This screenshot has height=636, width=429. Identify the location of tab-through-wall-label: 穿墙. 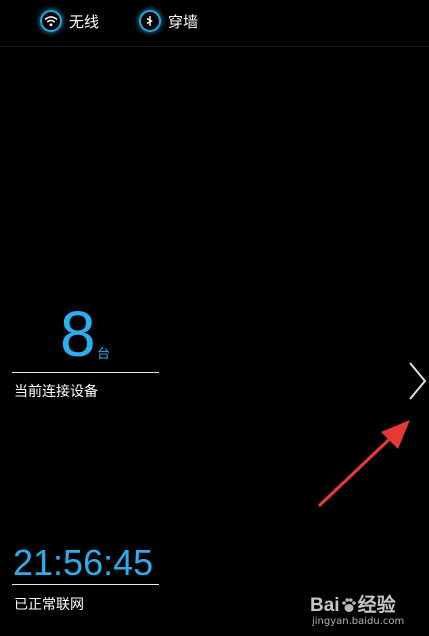
(183, 21).